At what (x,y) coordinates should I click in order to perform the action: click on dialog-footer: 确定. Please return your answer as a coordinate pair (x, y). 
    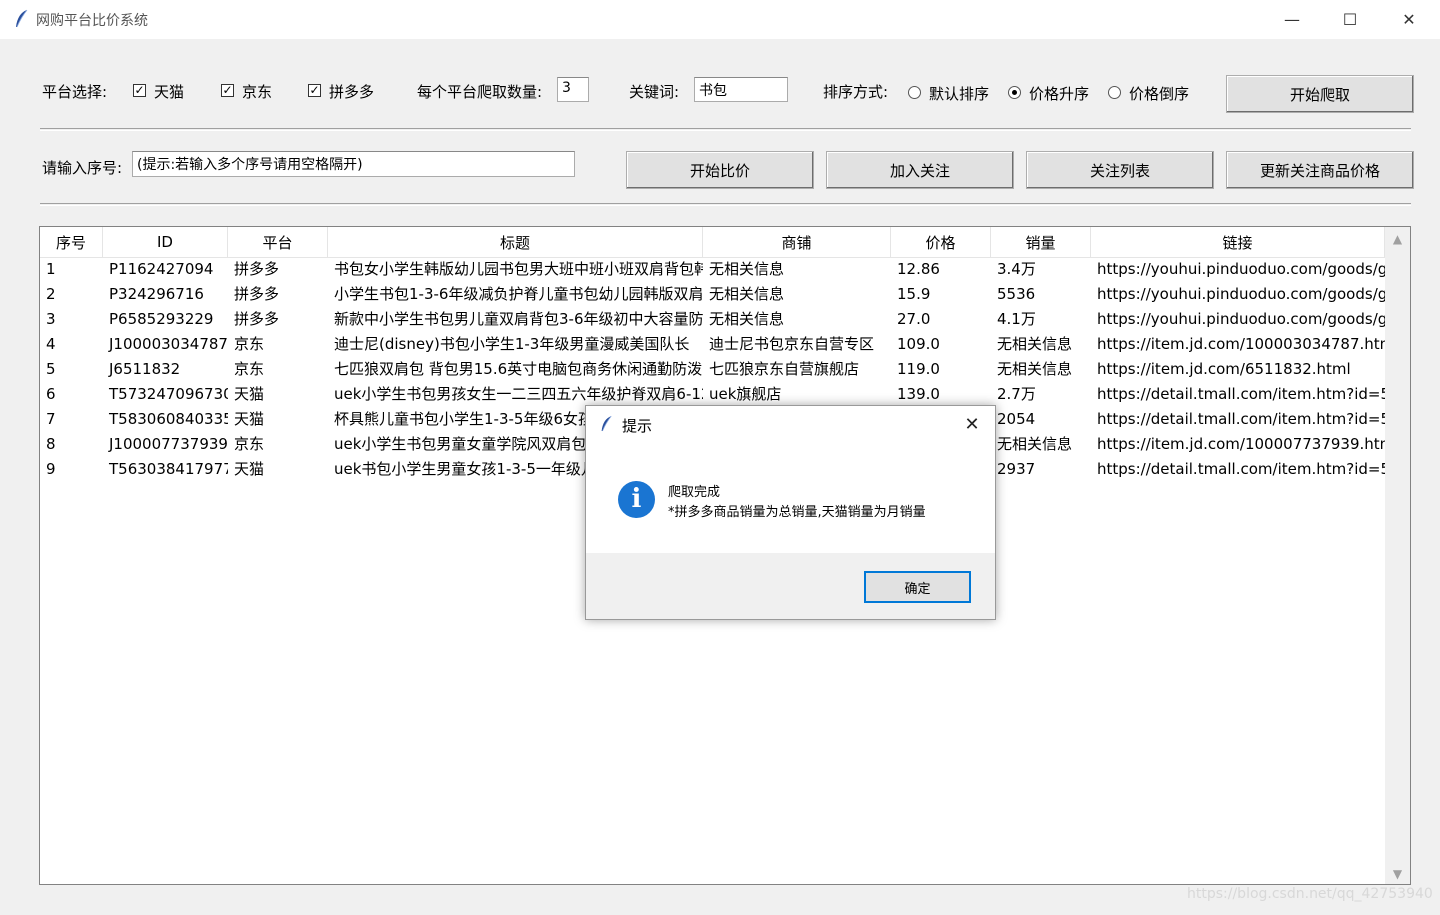
    Looking at the image, I should click on (790, 586).